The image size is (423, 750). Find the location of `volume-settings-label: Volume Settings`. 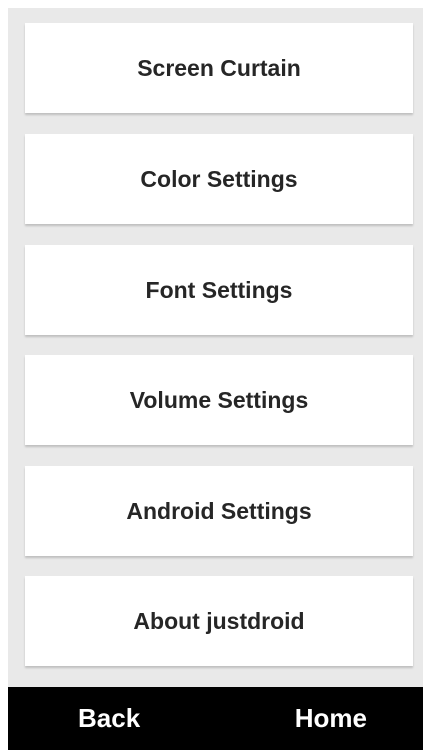

volume-settings-label: Volume Settings is located at coordinates (219, 399).